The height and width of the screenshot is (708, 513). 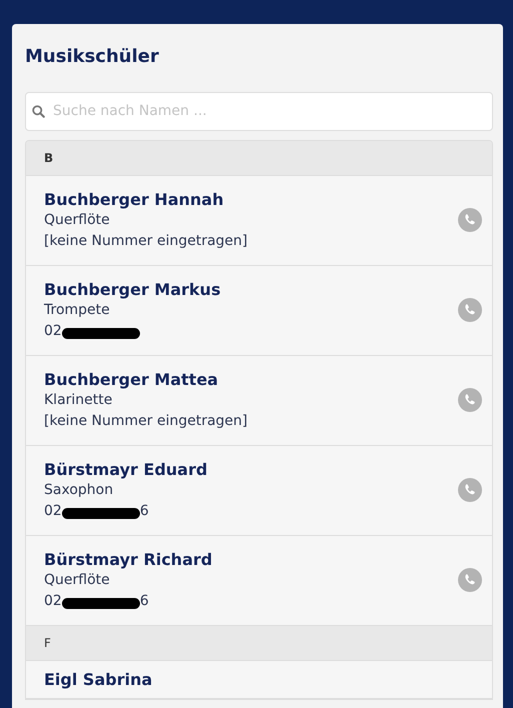 I want to click on student-name: Bürstmayr Eduard, so click(x=126, y=469).